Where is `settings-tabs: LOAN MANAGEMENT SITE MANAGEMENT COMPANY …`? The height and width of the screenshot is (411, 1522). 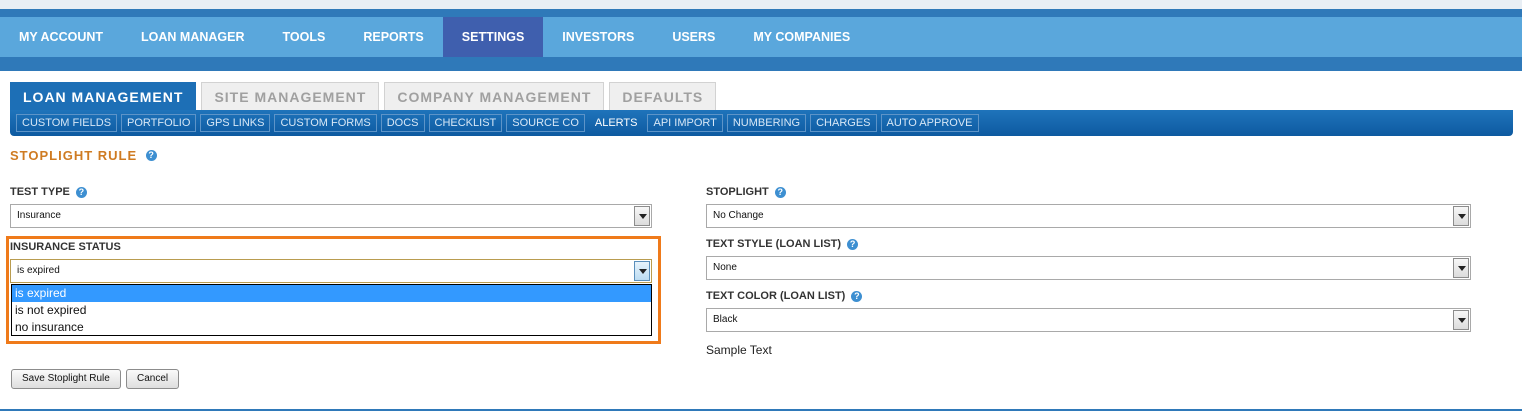
settings-tabs: LOAN MANAGEMENT SITE MANAGEMENT COMPANY … is located at coordinates (365, 96).